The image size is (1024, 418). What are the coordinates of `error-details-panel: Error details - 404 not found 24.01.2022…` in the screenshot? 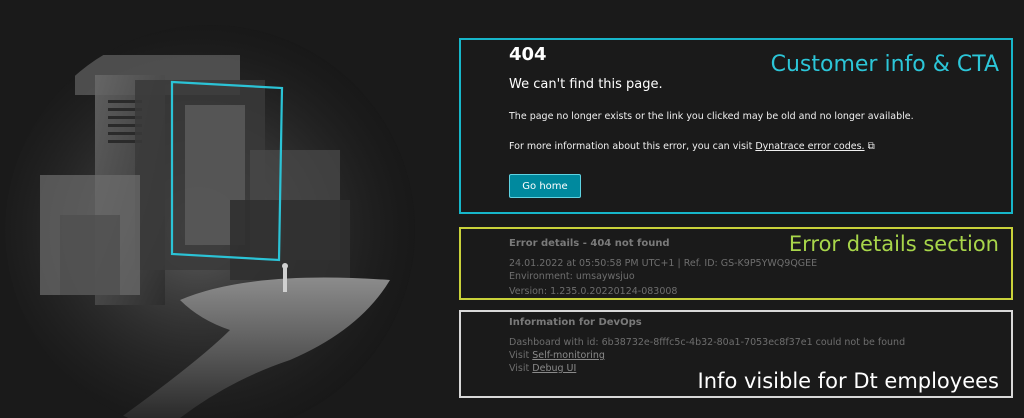 It's located at (736, 263).